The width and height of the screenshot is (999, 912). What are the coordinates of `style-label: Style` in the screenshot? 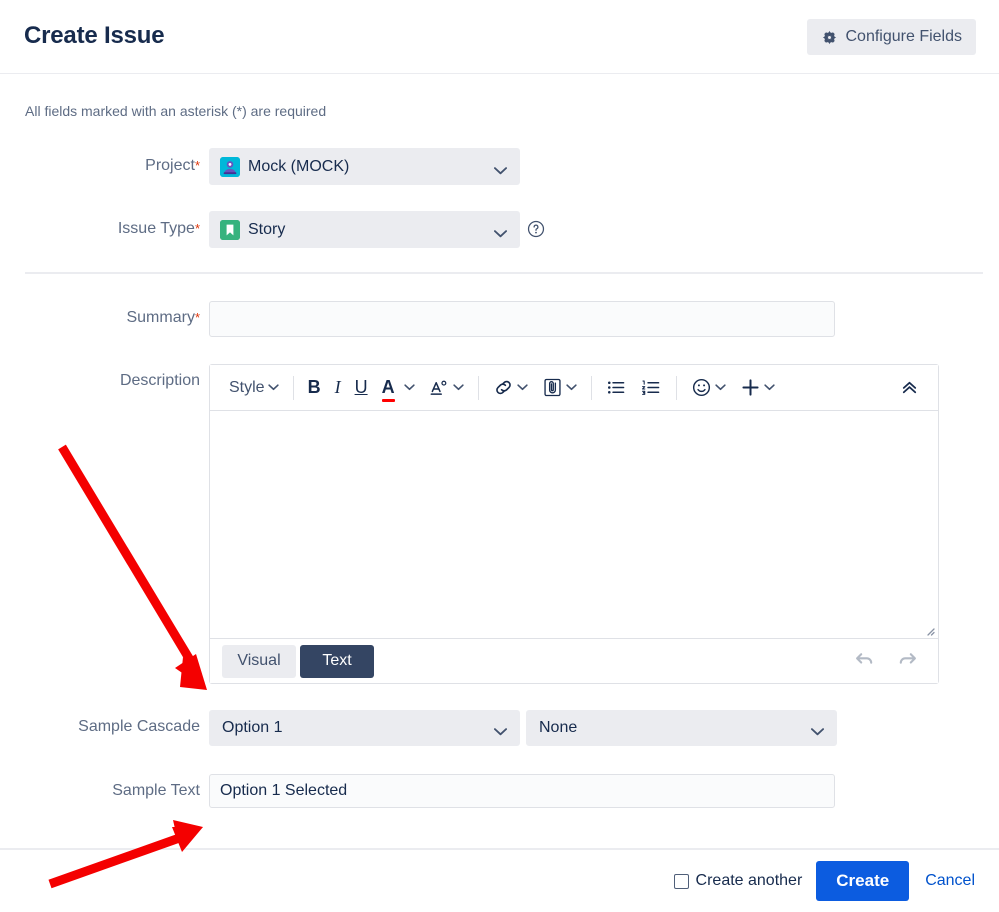 It's located at (247, 387).